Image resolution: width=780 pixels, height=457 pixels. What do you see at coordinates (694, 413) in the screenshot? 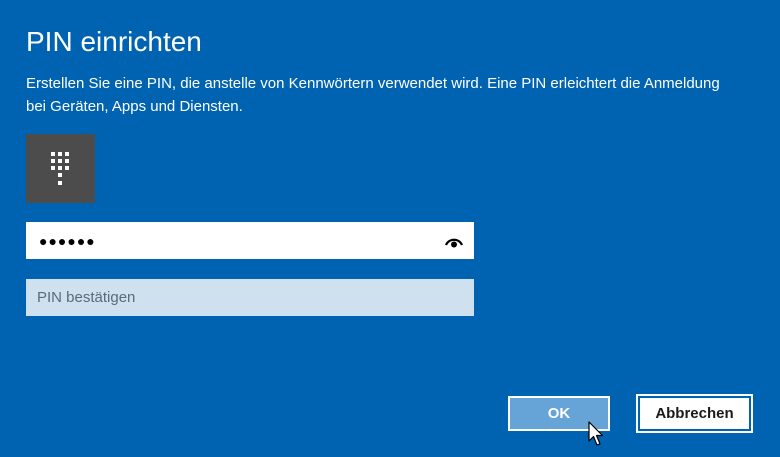
I see `cancel-button: Abbrechen` at bounding box center [694, 413].